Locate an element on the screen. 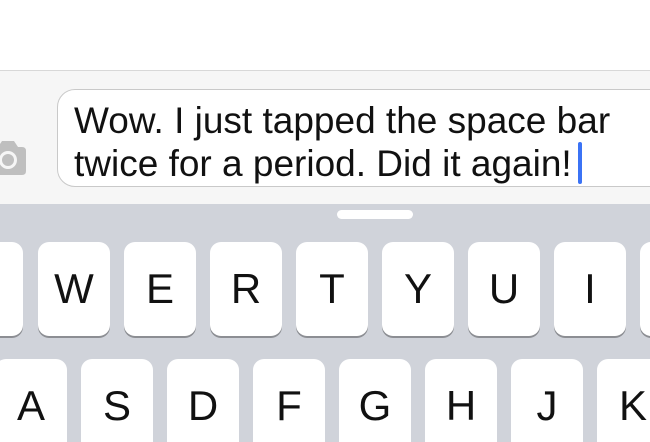 This screenshot has width=650, height=442. key-r: R is located at coordinates (246, 289).